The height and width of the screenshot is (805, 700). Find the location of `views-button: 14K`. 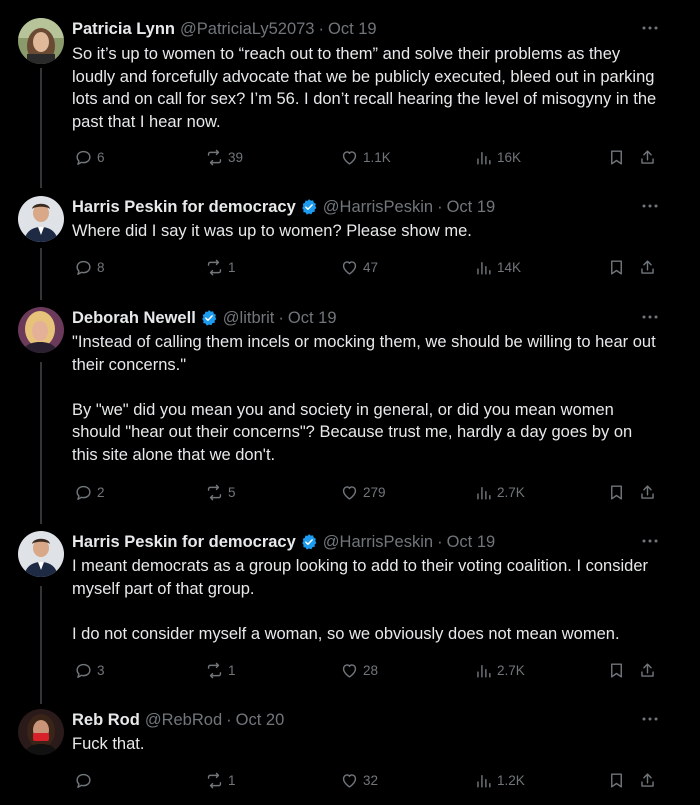

views-button: 14K is located at coordinates (497, 267).